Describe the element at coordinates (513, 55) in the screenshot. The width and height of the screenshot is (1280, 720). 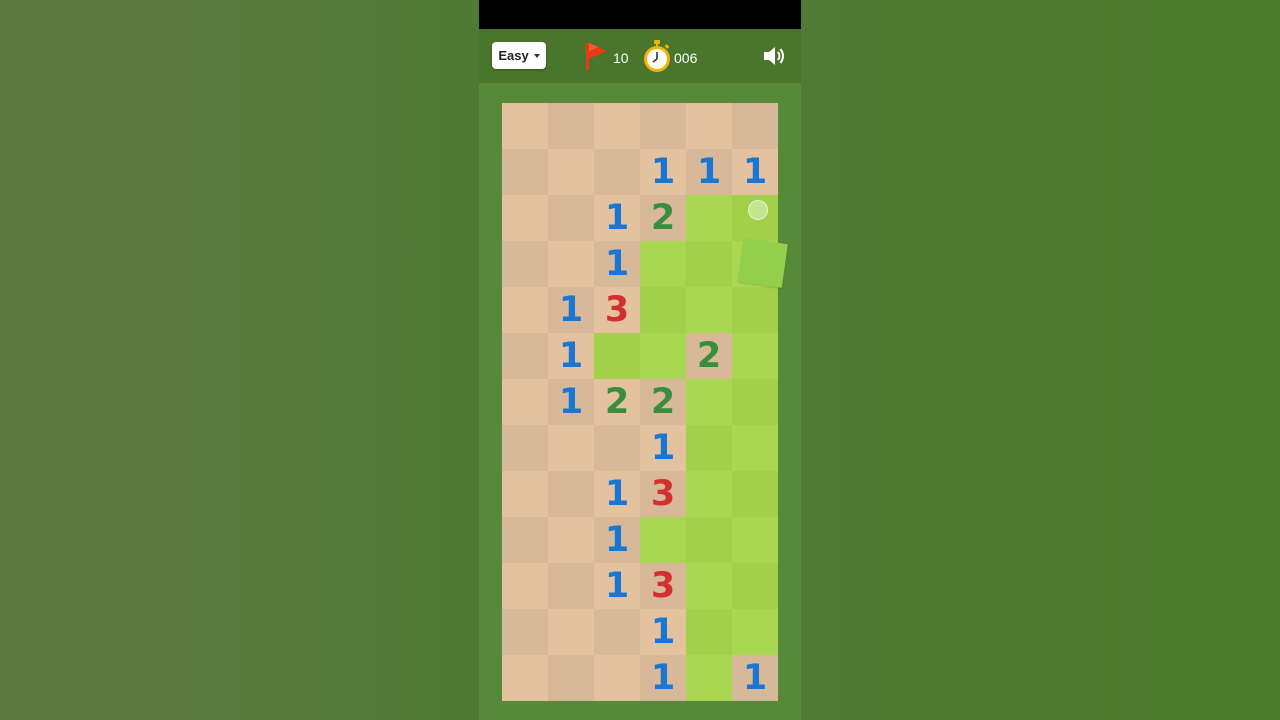
I see `difficulty-label: Easy` at that location.